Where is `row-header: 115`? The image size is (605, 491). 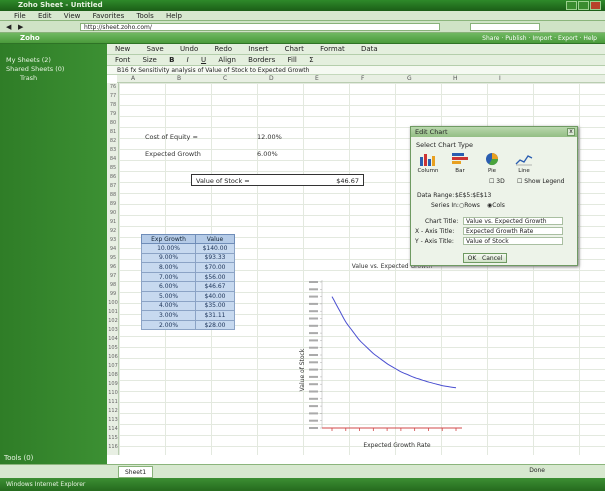 row-header: 115 is located at coordinates (113, 438).